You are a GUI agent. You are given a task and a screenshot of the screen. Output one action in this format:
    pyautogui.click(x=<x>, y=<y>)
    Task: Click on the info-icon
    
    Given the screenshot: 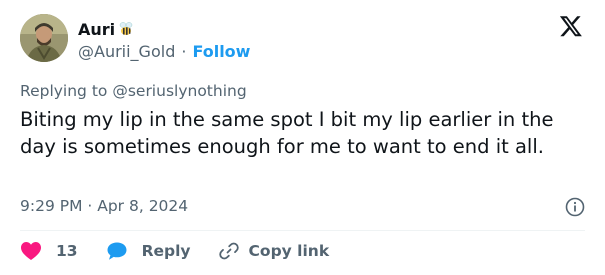 What is the action you would take?
    pyautogui.click(x=575, y=207)
    